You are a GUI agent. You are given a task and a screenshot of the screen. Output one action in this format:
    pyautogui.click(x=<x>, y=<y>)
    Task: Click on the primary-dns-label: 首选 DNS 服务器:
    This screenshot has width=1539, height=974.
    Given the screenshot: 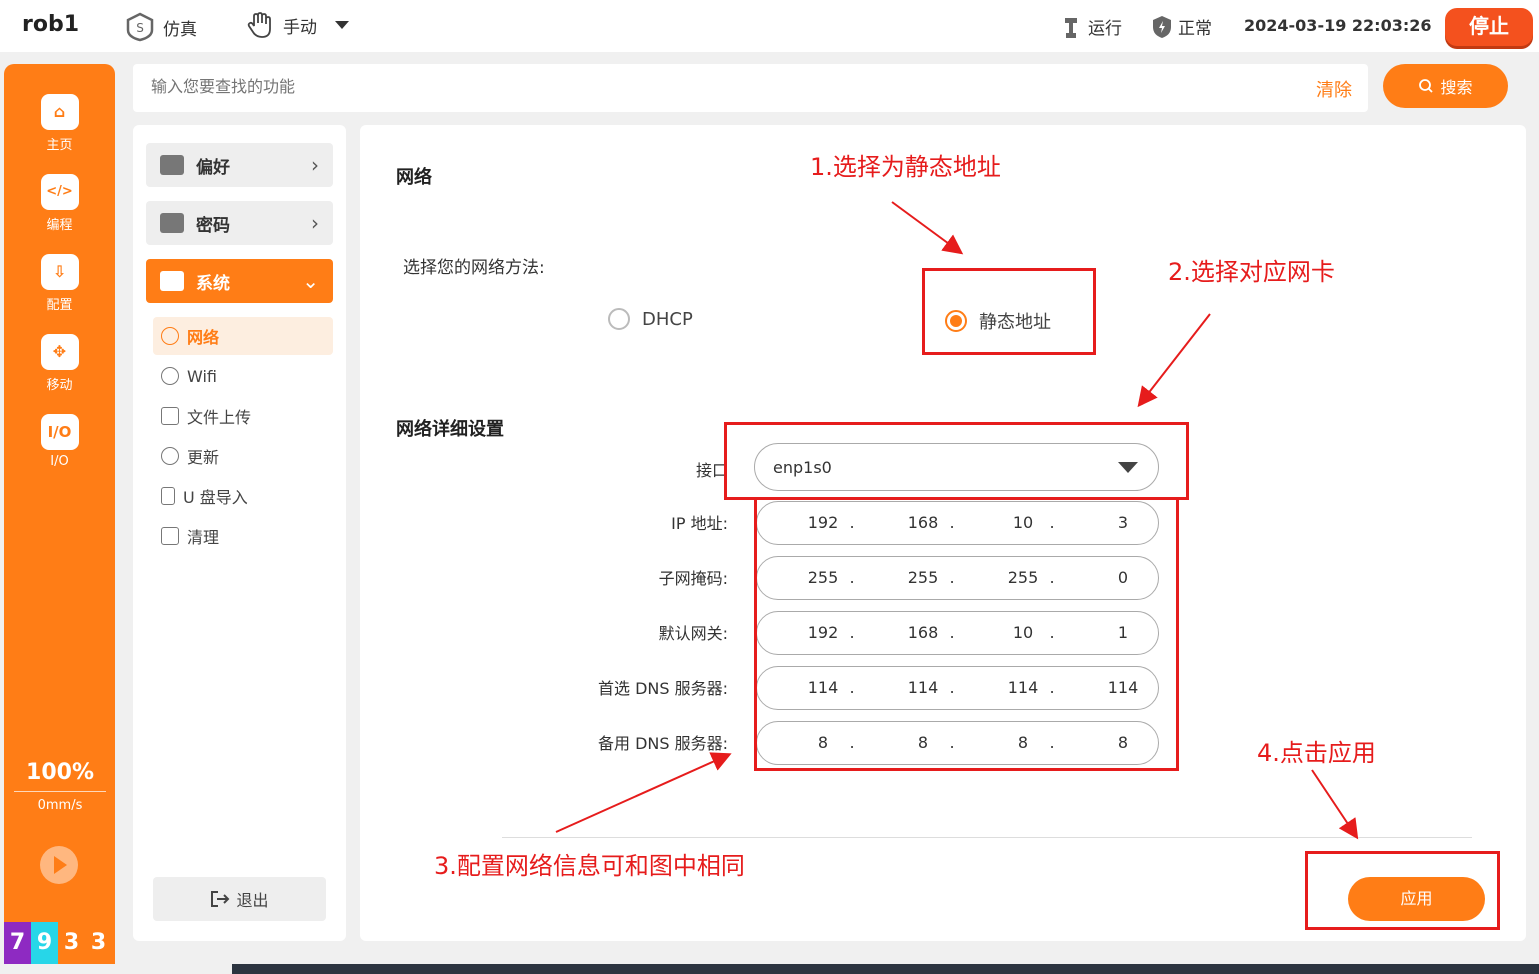 What is the action you would take?
    pyautogui.click(x=662, y=688)
    